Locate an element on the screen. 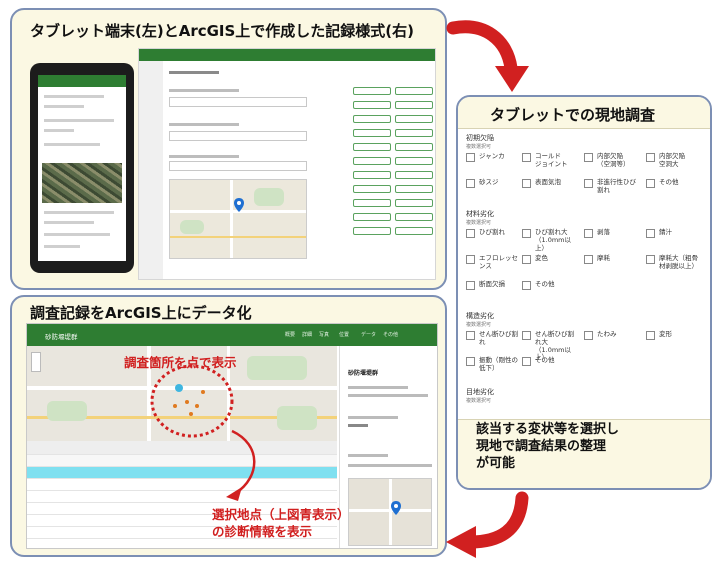 This screenshot has height=563, width=719. survey-option: ひび割れ大 （1.0mm以上） is located at coordinates (551, 240).